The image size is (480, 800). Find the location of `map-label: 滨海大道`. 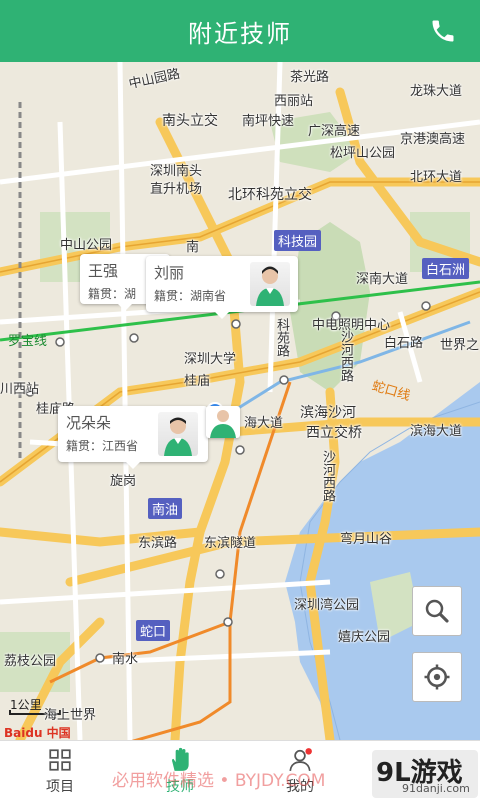

map-label: 滨海大道 is located at coordinates (436, 431).